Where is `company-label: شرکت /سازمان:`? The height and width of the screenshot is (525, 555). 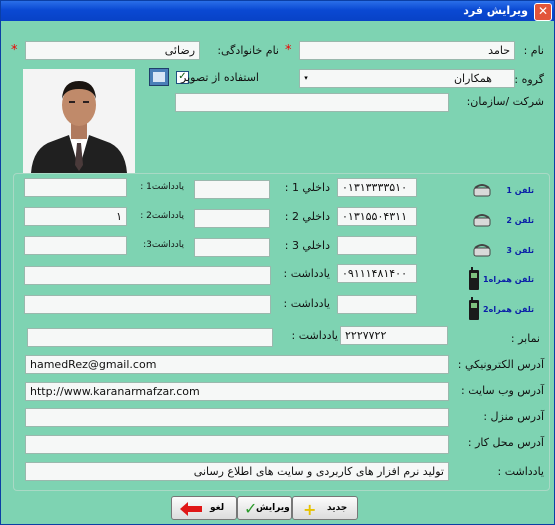
company-label: شرکت /سازمان: is located at coordinates (505, 101).